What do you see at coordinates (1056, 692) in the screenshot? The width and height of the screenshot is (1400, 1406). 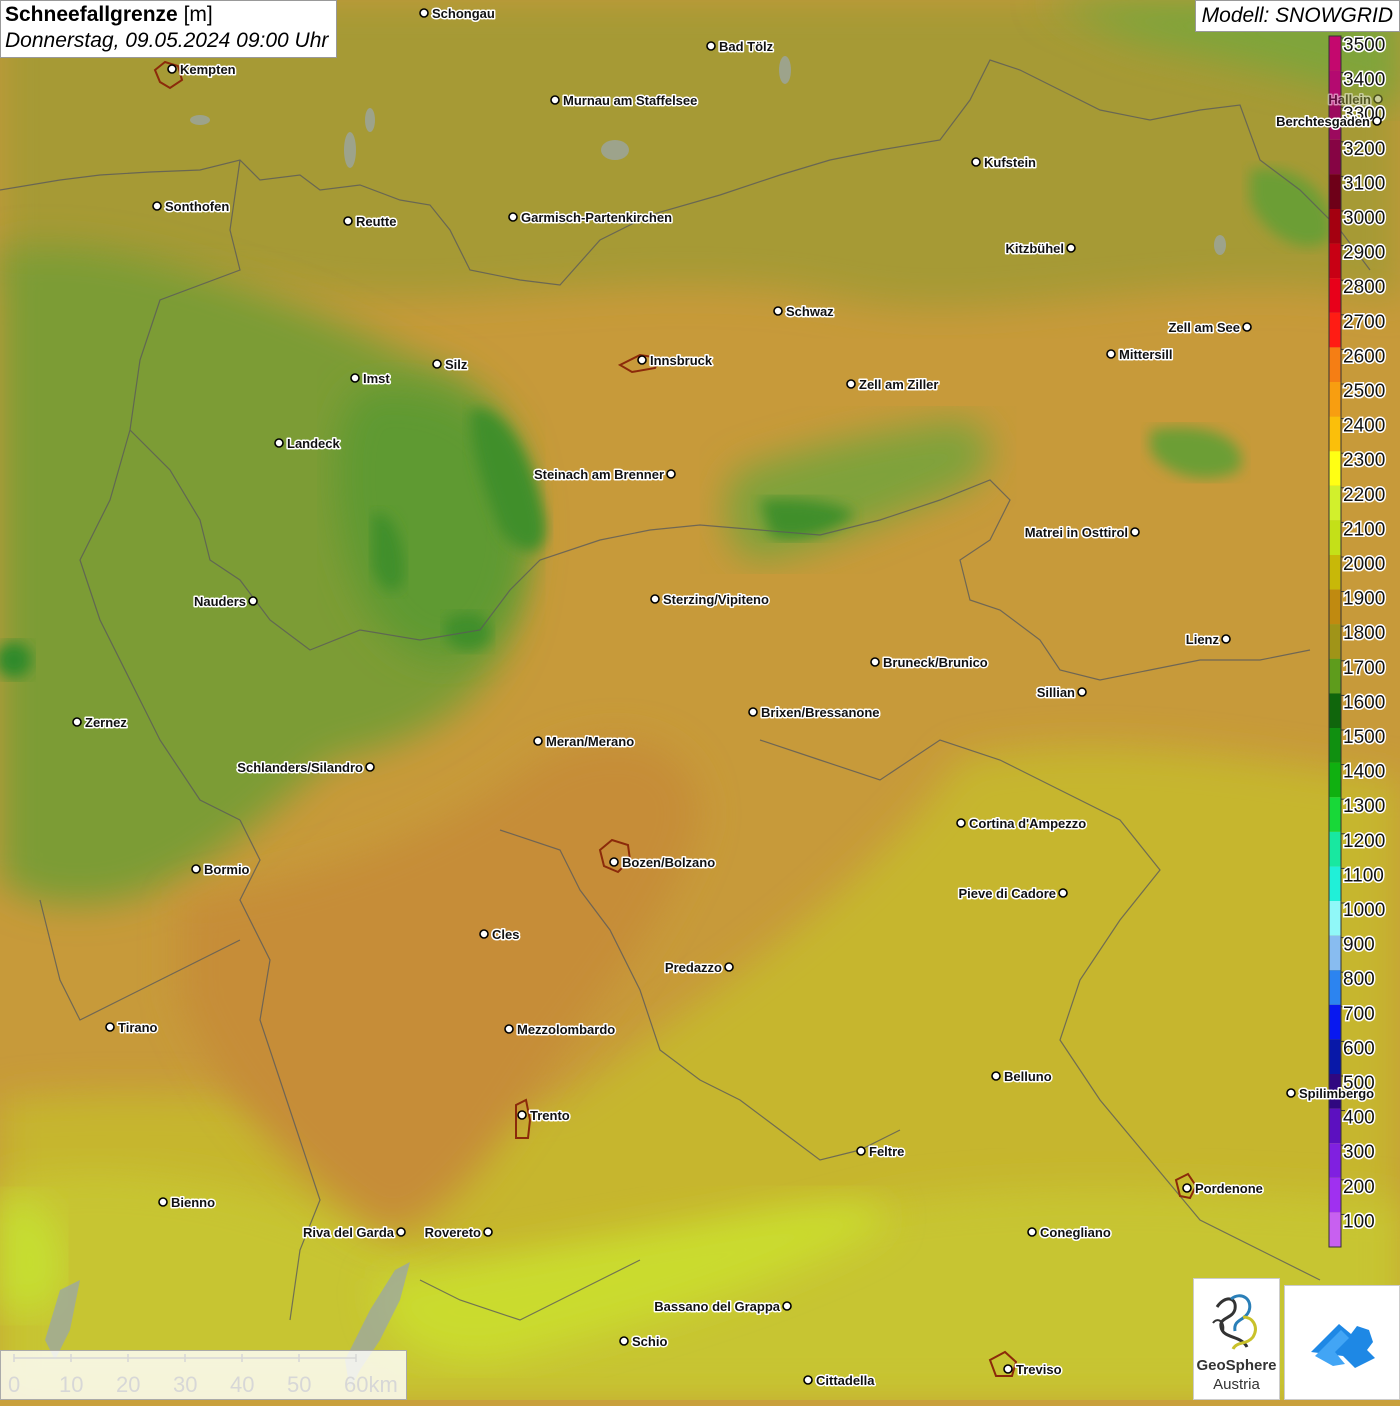 I see `city-name: Sillian` at bounding box center [1056, 692].